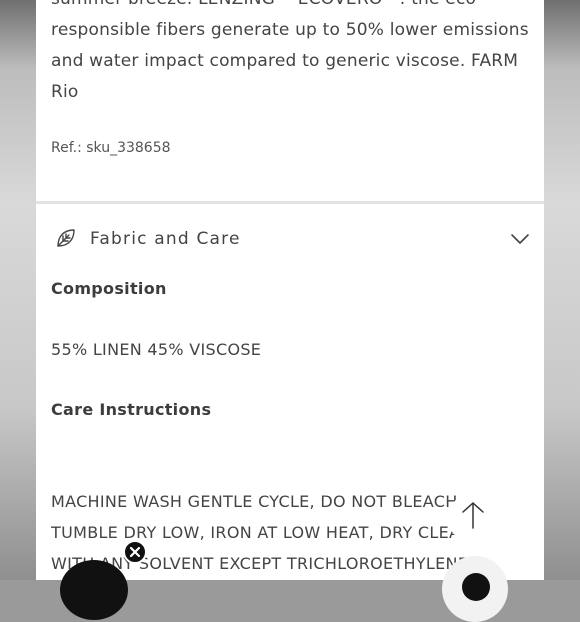 The height and width of the screenshot is (622, 580). What do you see at coordinates (165, 239) in the screenshot?
I see `section-title: Fabric and Care` at bounding box center [165, 239].